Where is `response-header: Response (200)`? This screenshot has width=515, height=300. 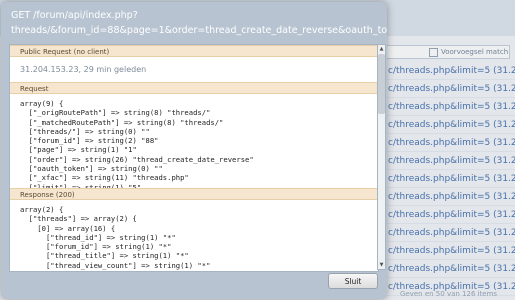
response-header: Response (200) is located at coordinates (194, 194).